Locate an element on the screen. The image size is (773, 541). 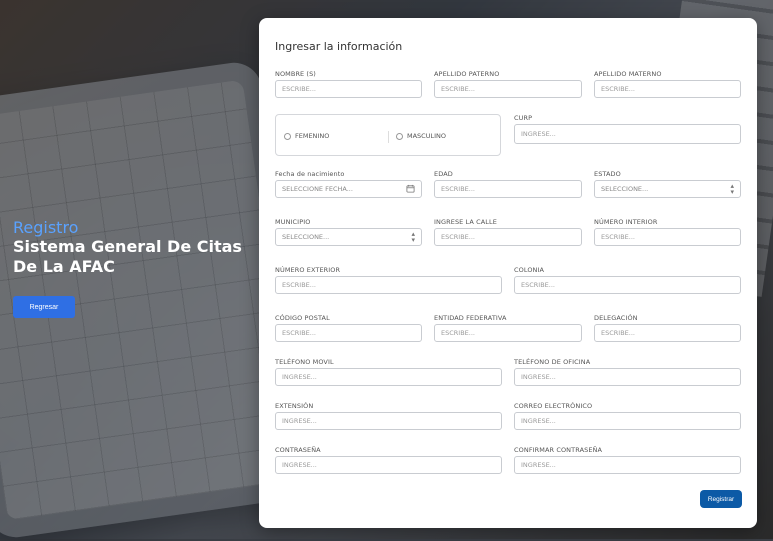
extension-group: EXTENSIÓN is located at coordinates (388, 416).